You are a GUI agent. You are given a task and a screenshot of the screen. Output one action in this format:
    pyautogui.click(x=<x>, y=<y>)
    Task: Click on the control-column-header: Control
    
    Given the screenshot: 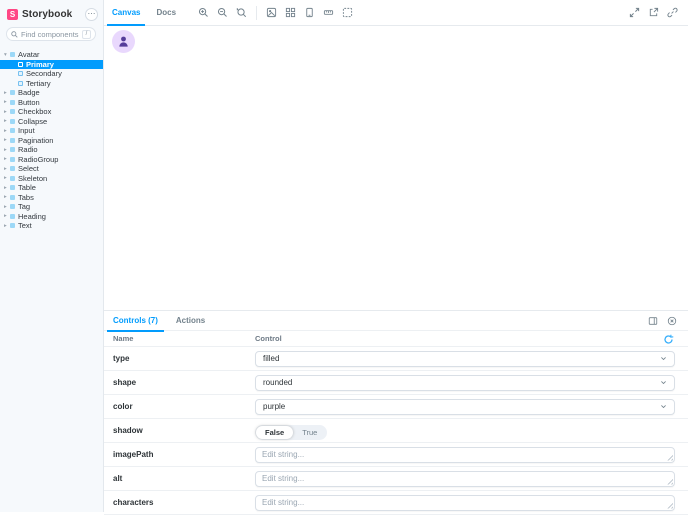 What is the action you would take?
    pyautogui.click(x=268, y=338)
    